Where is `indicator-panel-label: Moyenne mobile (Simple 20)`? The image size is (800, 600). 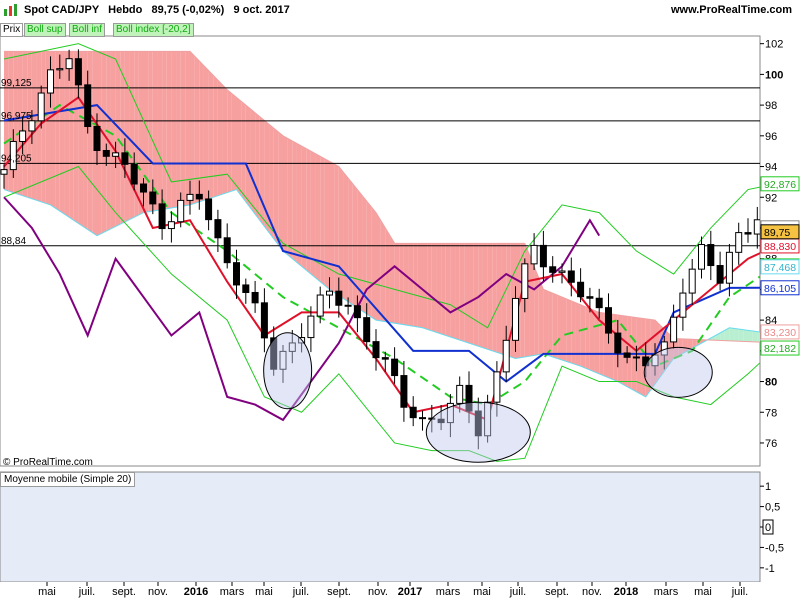 indicator-panel-label: Moyenne mobile (Simple 20) is located at coordinates (68, 479).